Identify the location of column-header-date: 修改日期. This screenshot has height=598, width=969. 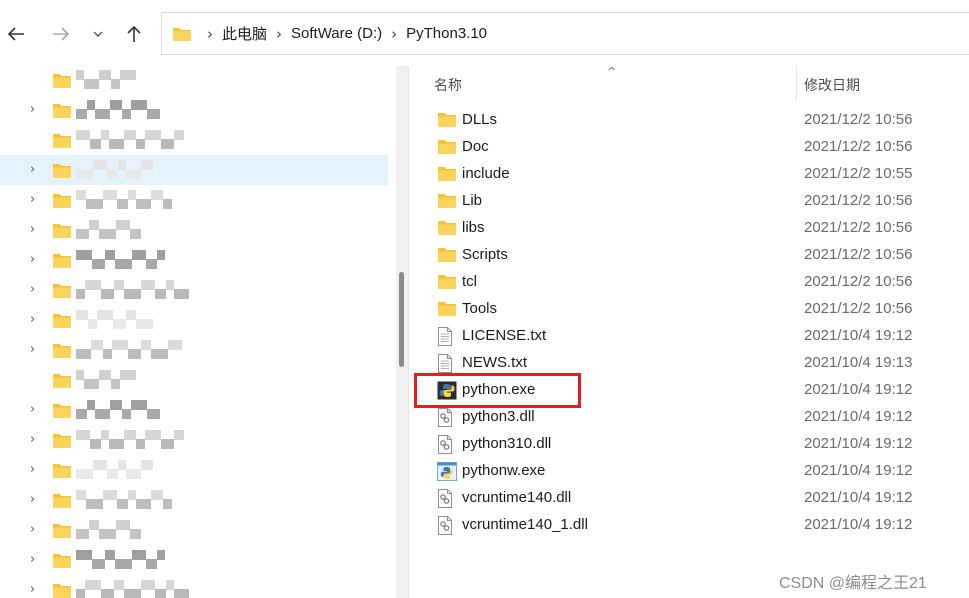
(832, 85).